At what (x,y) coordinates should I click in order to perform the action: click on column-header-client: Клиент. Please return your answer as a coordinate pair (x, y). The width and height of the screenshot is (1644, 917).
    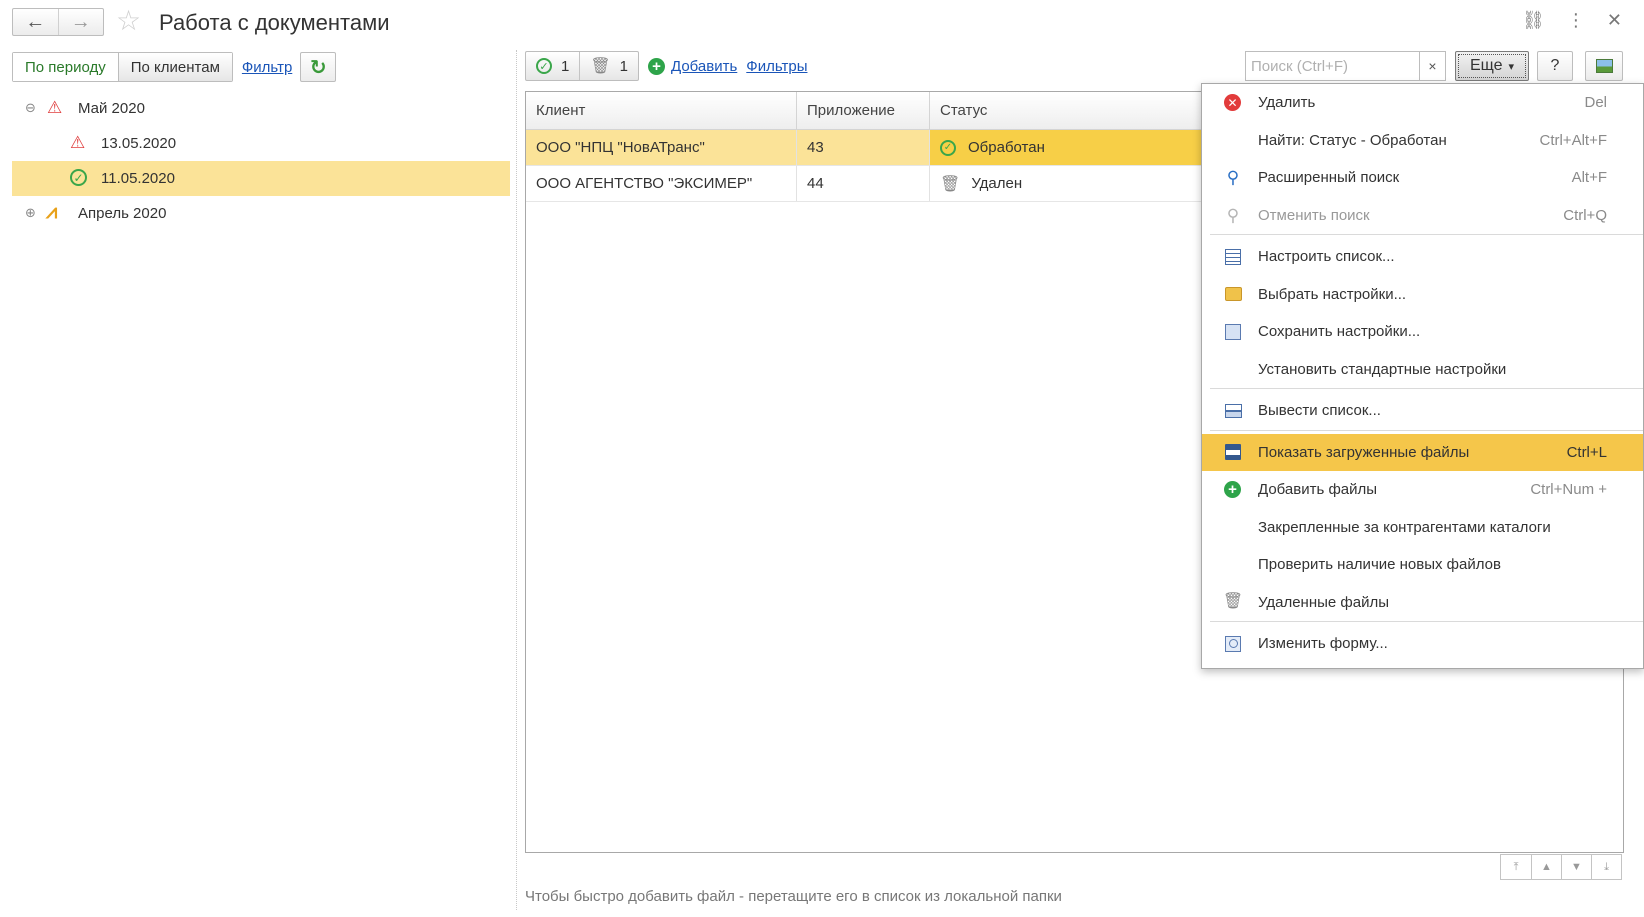
    Looking at the image, I should click on (661, 110).